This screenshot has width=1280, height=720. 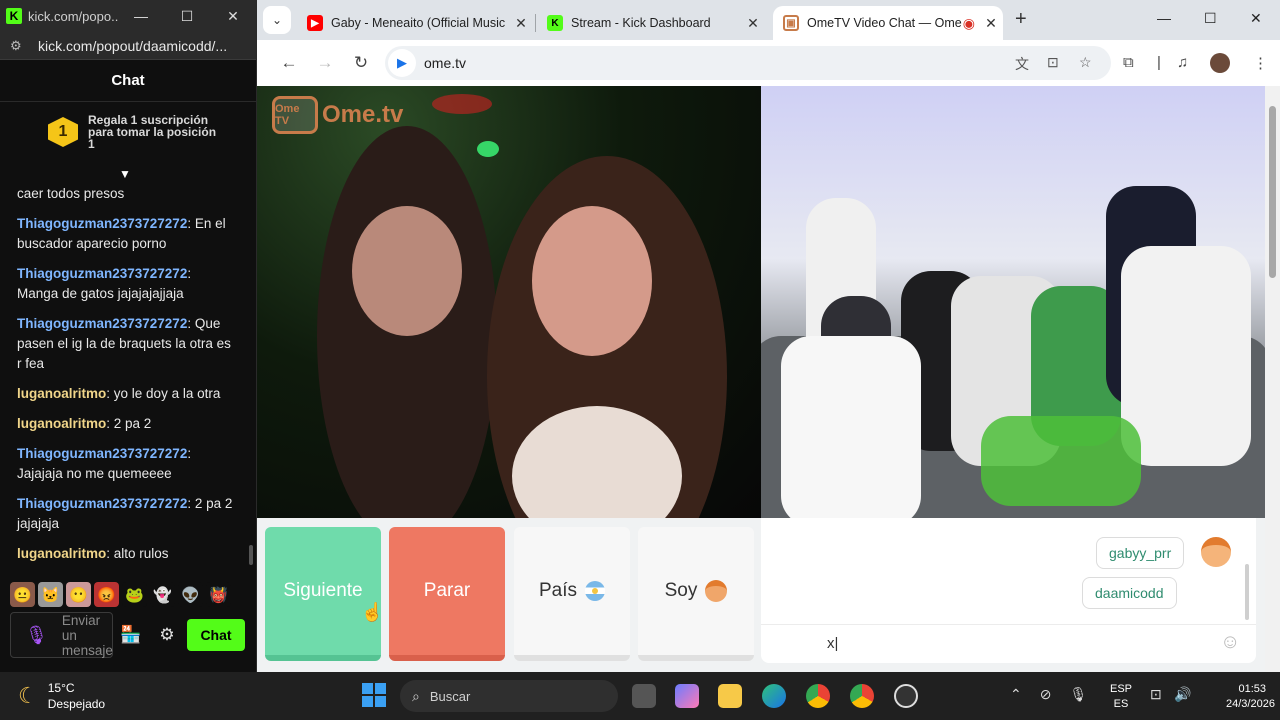 What do you see at coordinates (1016, 694) in the screenshot?
I see `chevron-up-icon: ⌃` at bounding box center [1016, 694].